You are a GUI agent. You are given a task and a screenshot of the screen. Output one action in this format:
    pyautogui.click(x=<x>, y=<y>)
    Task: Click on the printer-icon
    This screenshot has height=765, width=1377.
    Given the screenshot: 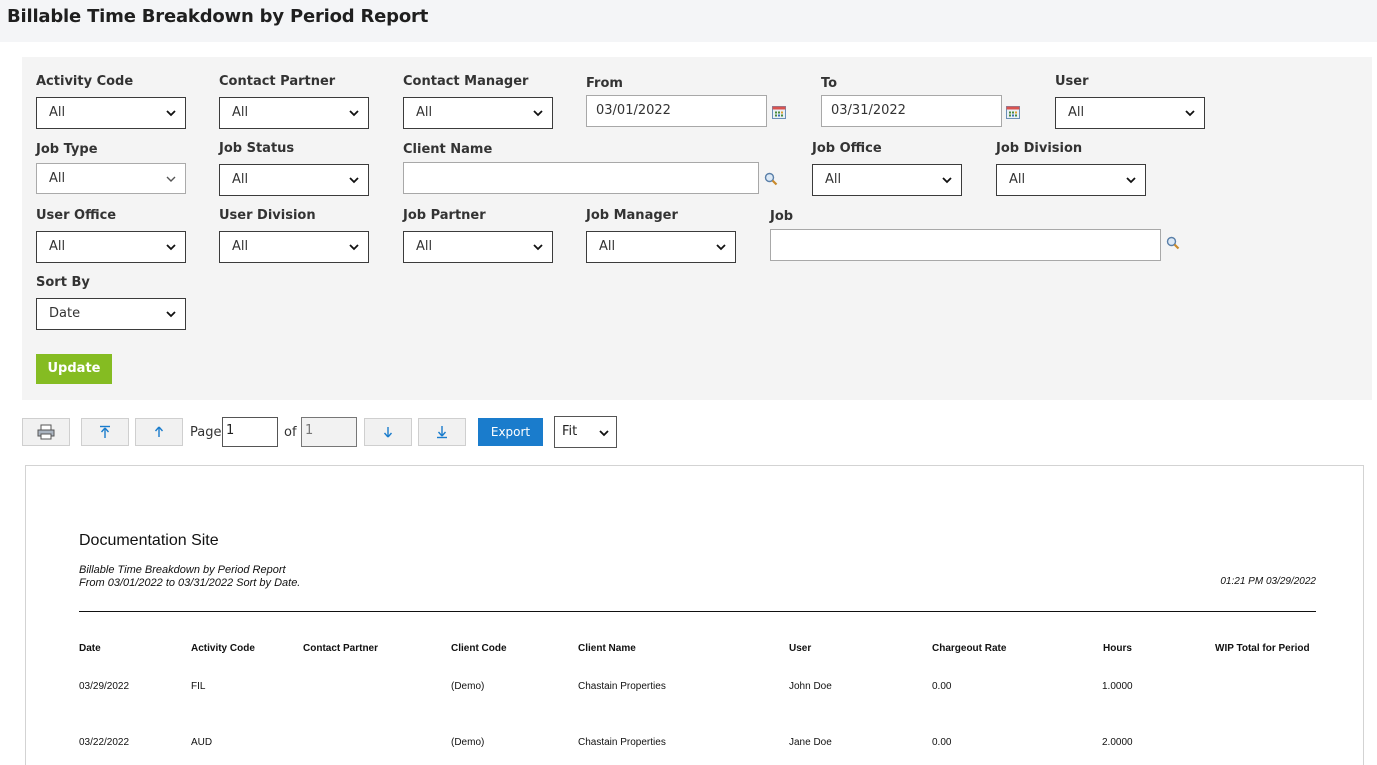 What is the action you would take?
    pyautogui.click(x=46, y=432)
    